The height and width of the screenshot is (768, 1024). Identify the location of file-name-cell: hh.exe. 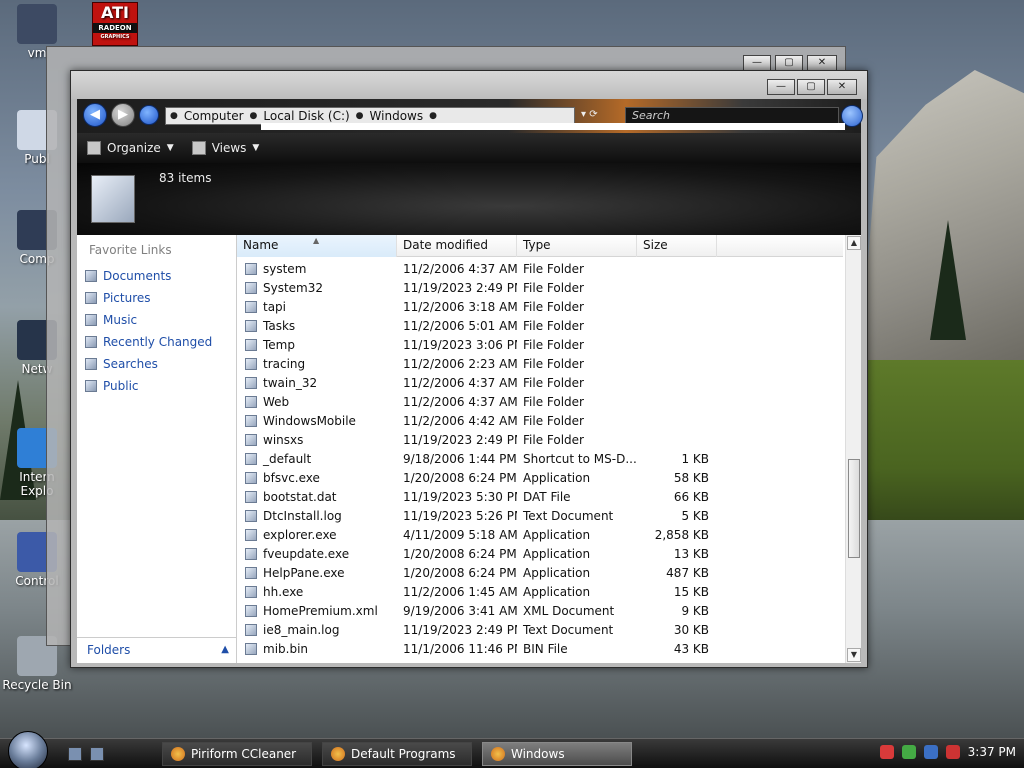
(317, 592).